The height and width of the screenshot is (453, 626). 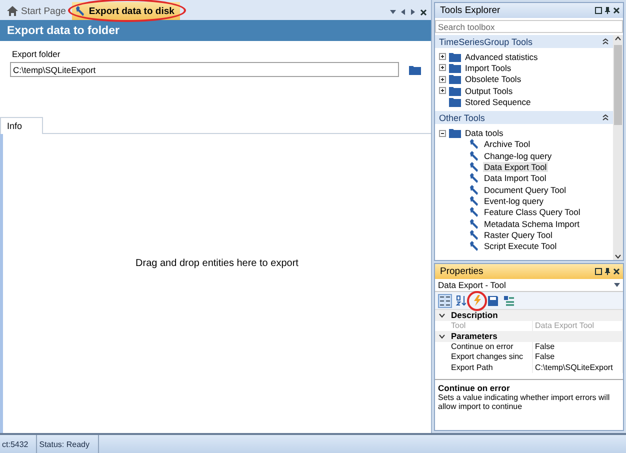 I want to click on scroll-left-icon, so click(x=403, y=12).